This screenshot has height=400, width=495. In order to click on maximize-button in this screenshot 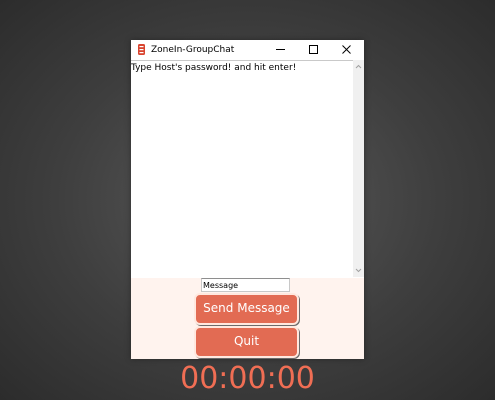, I will do `click(314, 50)`.